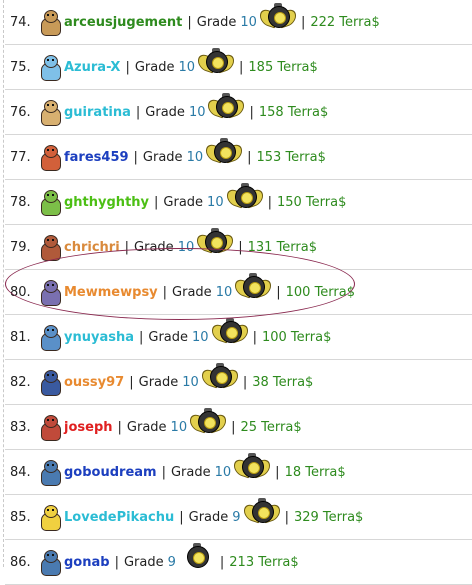 This screenshot has height=585, width=472. What do you see at coordinates (3, 283) in the screenshot?
I see `left-dashed-guide` at bounding box center [3, 283].